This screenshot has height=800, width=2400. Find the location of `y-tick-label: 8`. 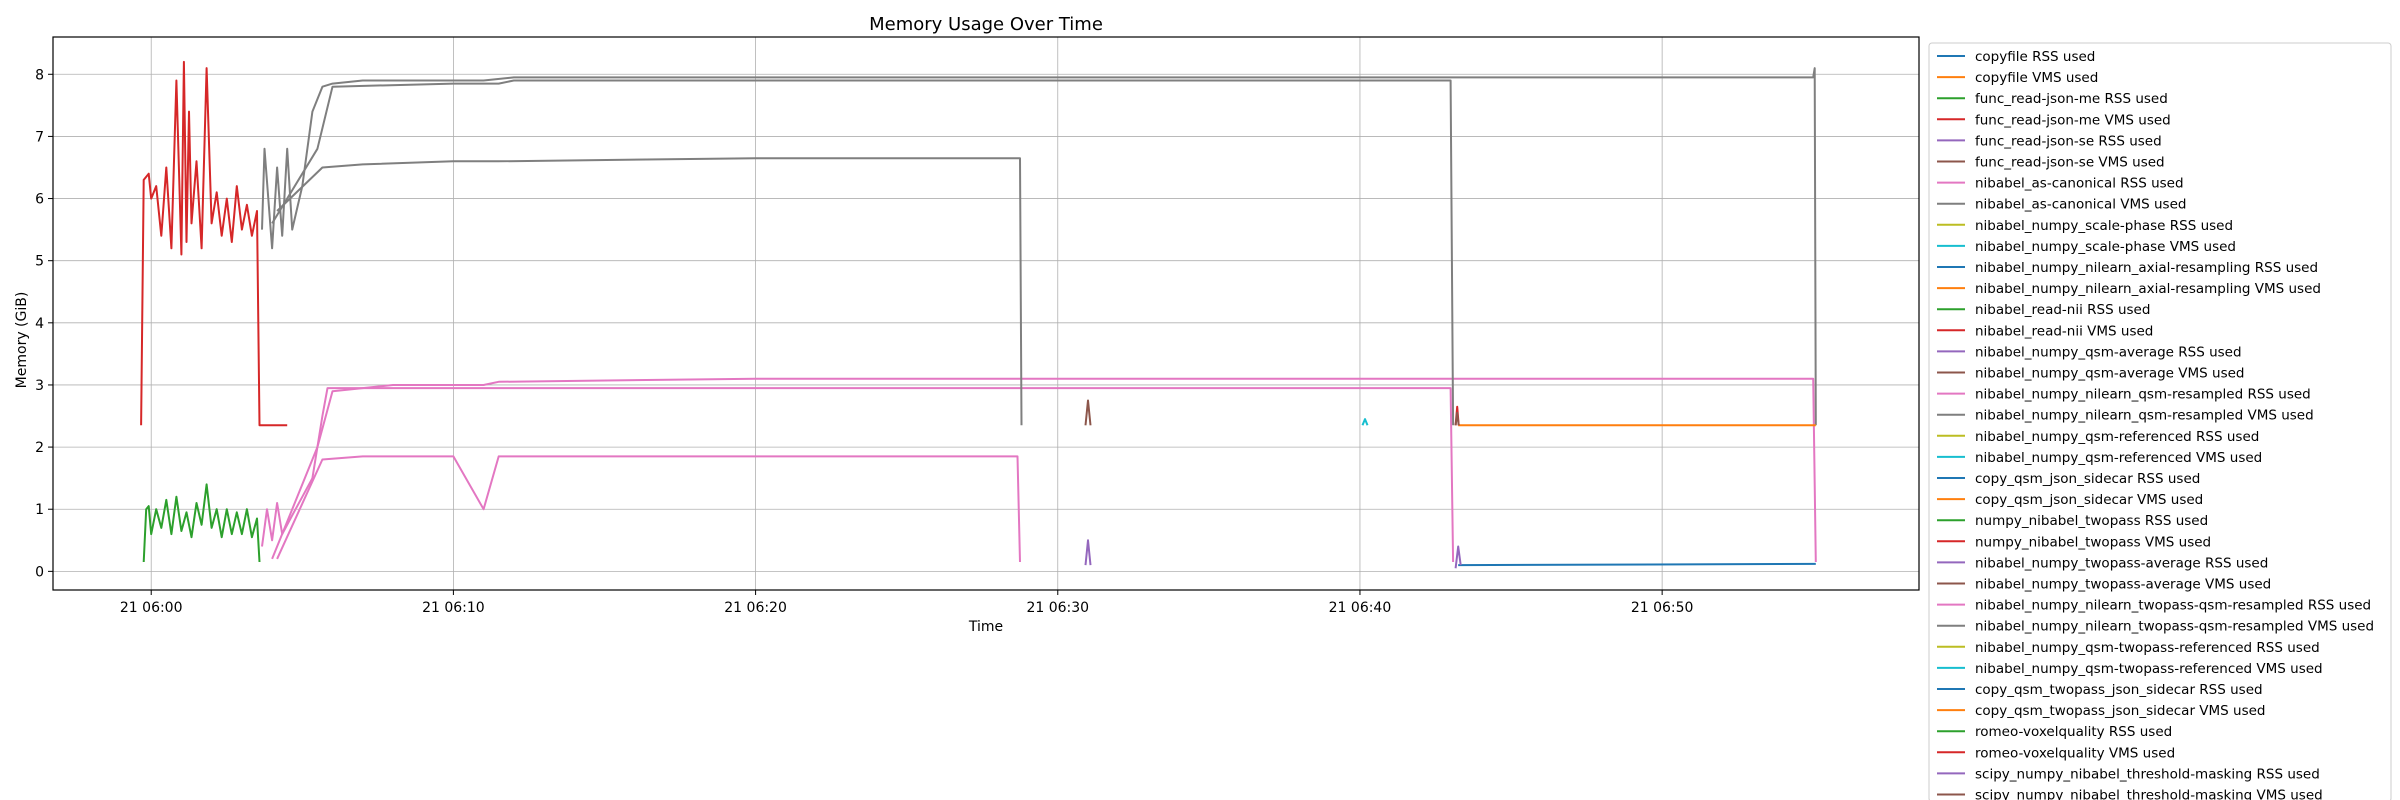

y-tick-label: 8 is located at coordinates (39, 75).